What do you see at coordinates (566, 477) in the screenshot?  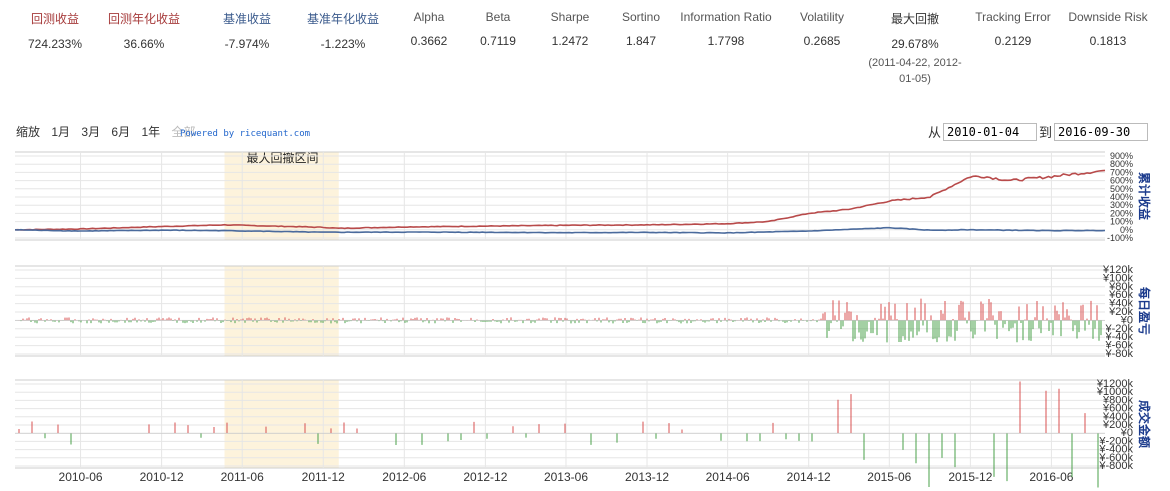 I see `x-tick-label: 2013-06` at bounding box center [566, 477].